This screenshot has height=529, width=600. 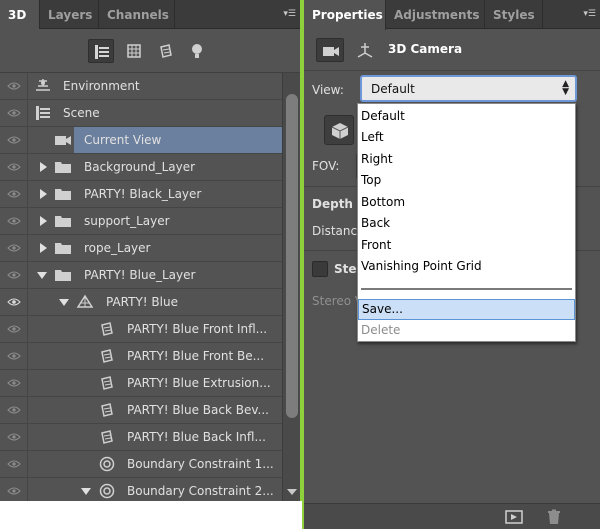 What do you see at coordinates (127, 221) in the screenshot?
I see `scene-row-label: support_Layer` at bounding box center [127, 221].